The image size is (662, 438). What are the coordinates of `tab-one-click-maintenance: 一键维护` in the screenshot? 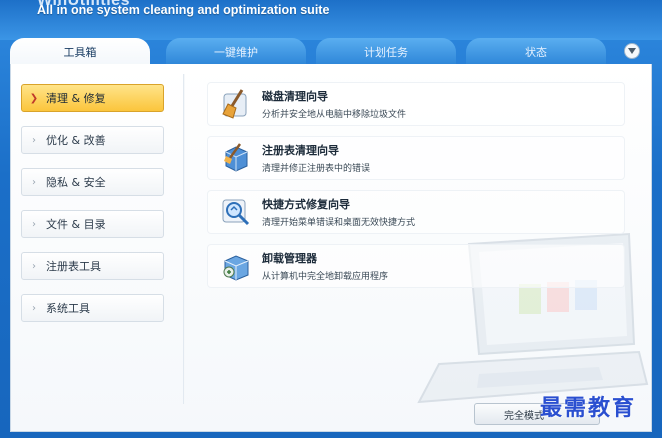 It's located at (236, 51).